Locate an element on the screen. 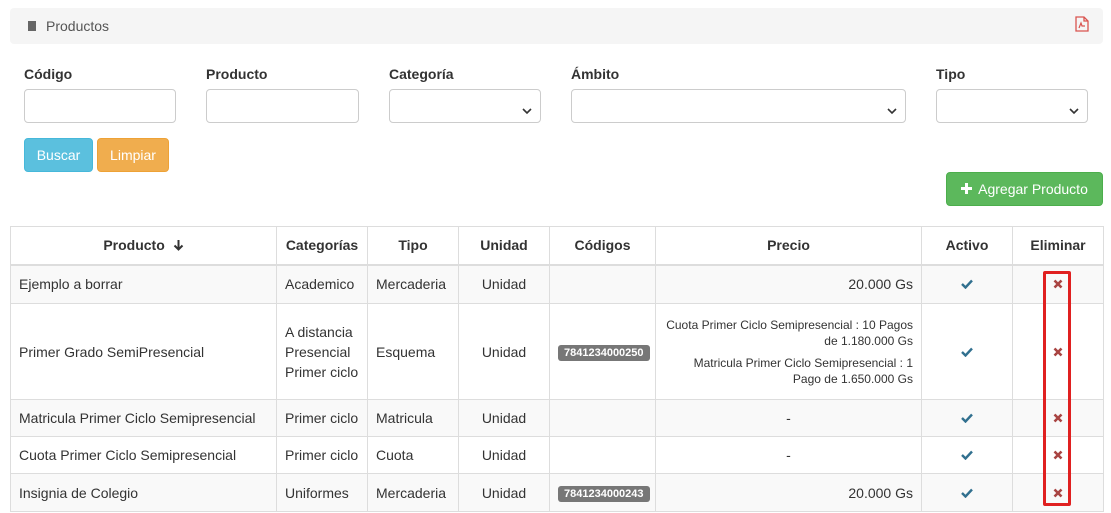 Image resolution: width=1111 pixels, height=513 pixels. cell-producto: Insignia de Colegio is located at coordinates (143, 492).